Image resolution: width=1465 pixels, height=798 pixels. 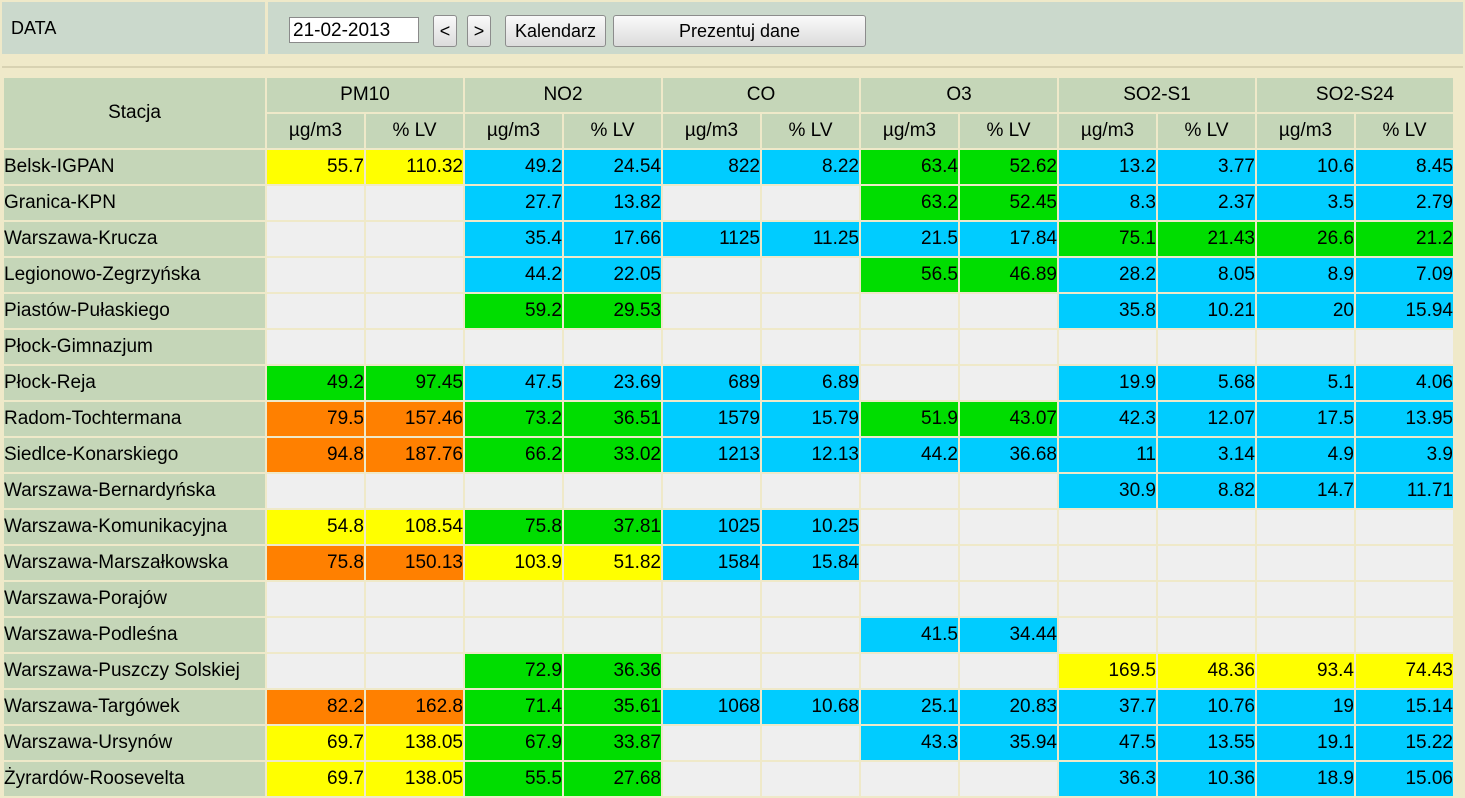 I want to click on percent-lv-cell: 36.36, so click(x=612, y=671).